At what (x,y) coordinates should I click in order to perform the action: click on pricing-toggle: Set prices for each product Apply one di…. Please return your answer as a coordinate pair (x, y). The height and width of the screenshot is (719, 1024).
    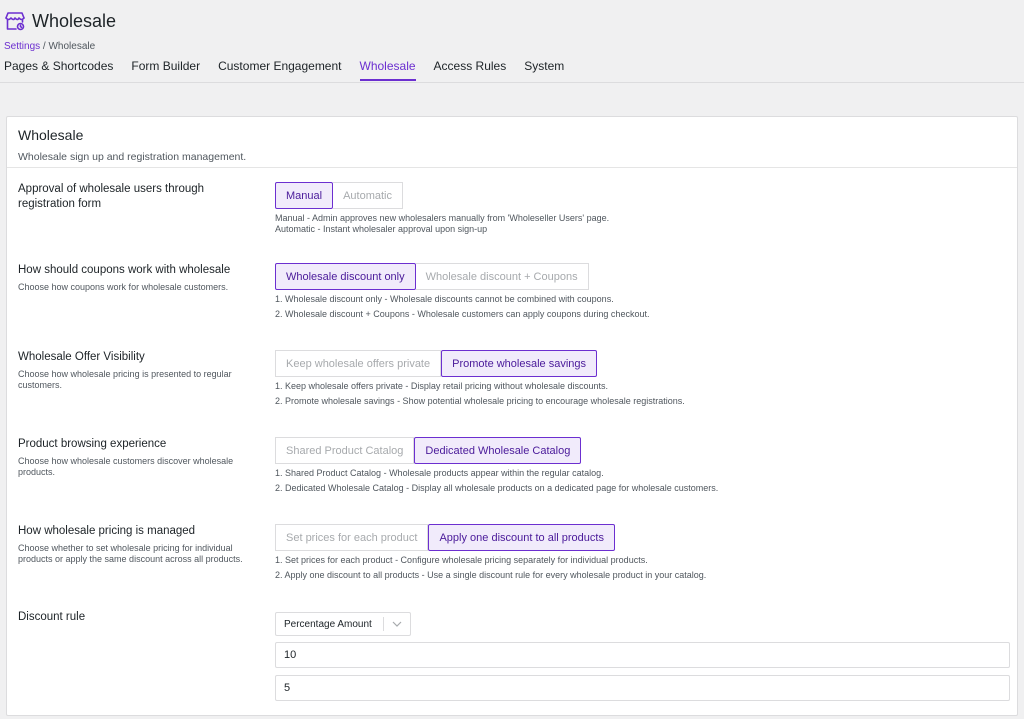
    Looking at the image, I should click on (445, 537).